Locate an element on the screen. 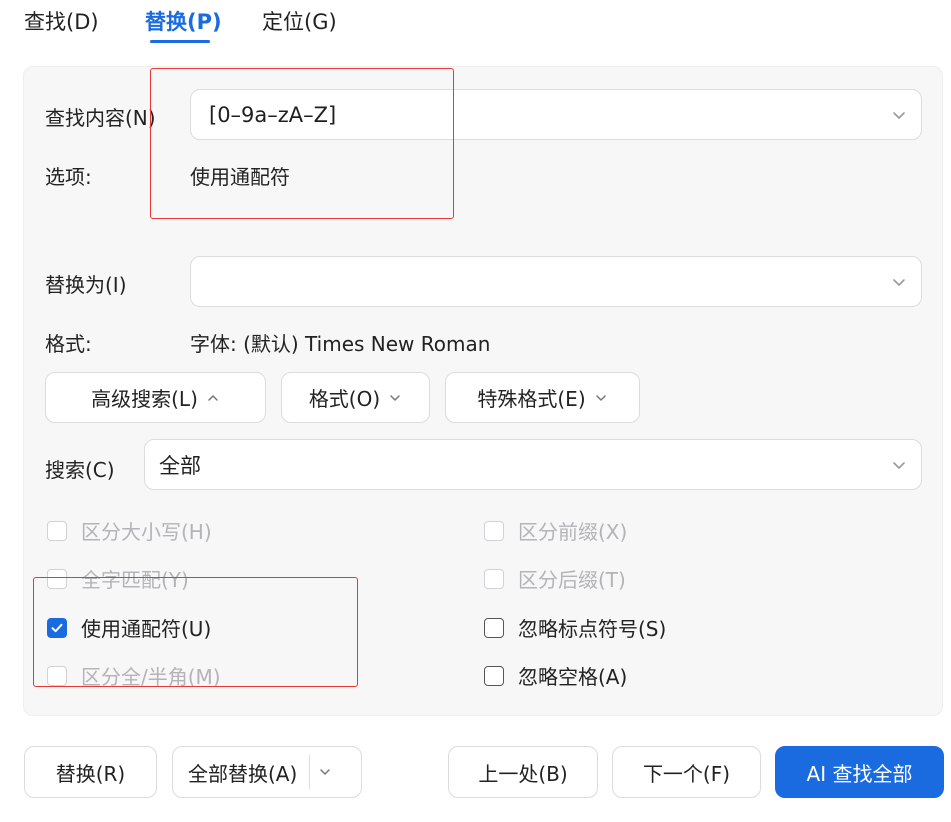 The image size is (951, 822). format-button: 格式(O) is located at coordinates (355, 397).